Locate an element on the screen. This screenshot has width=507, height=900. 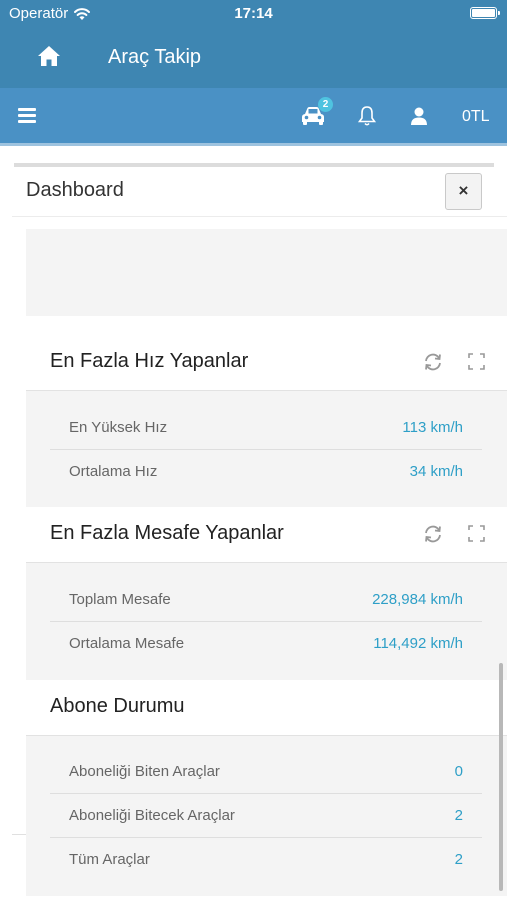
toolbar: 2 0TL is located at coordinates (253, 117).